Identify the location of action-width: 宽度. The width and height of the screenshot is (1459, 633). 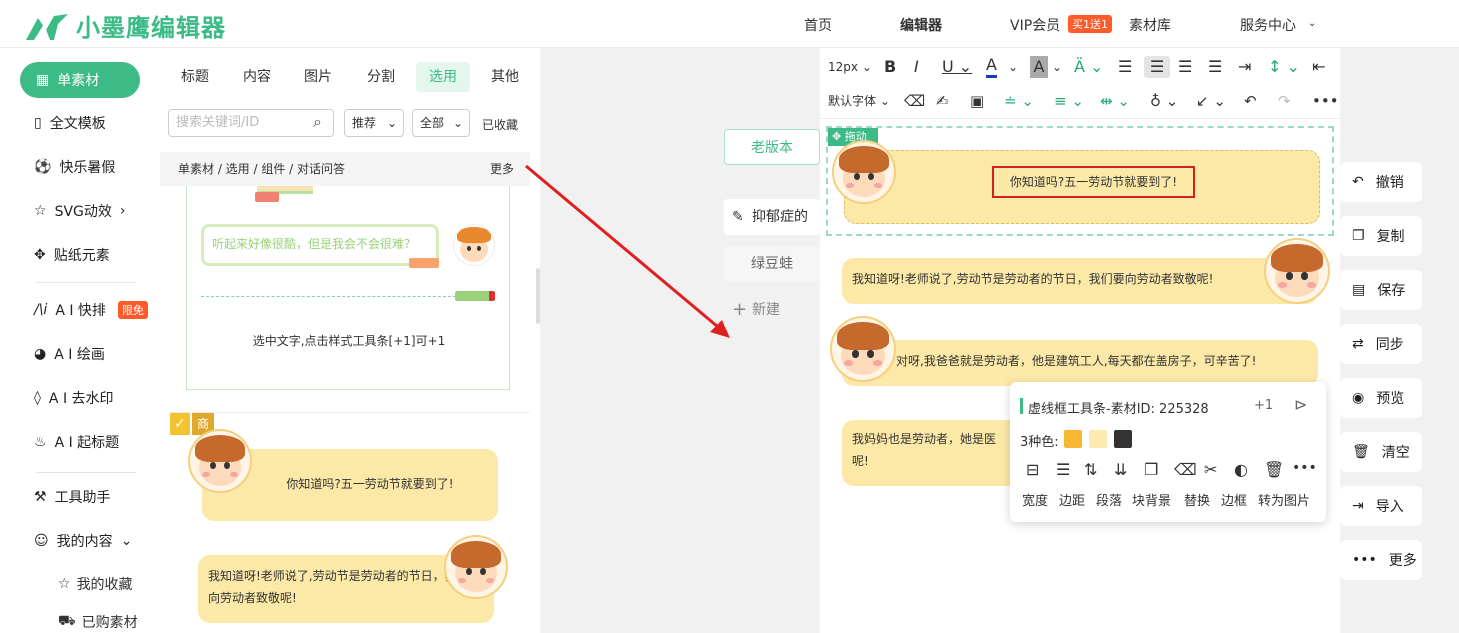
(1035, 499).